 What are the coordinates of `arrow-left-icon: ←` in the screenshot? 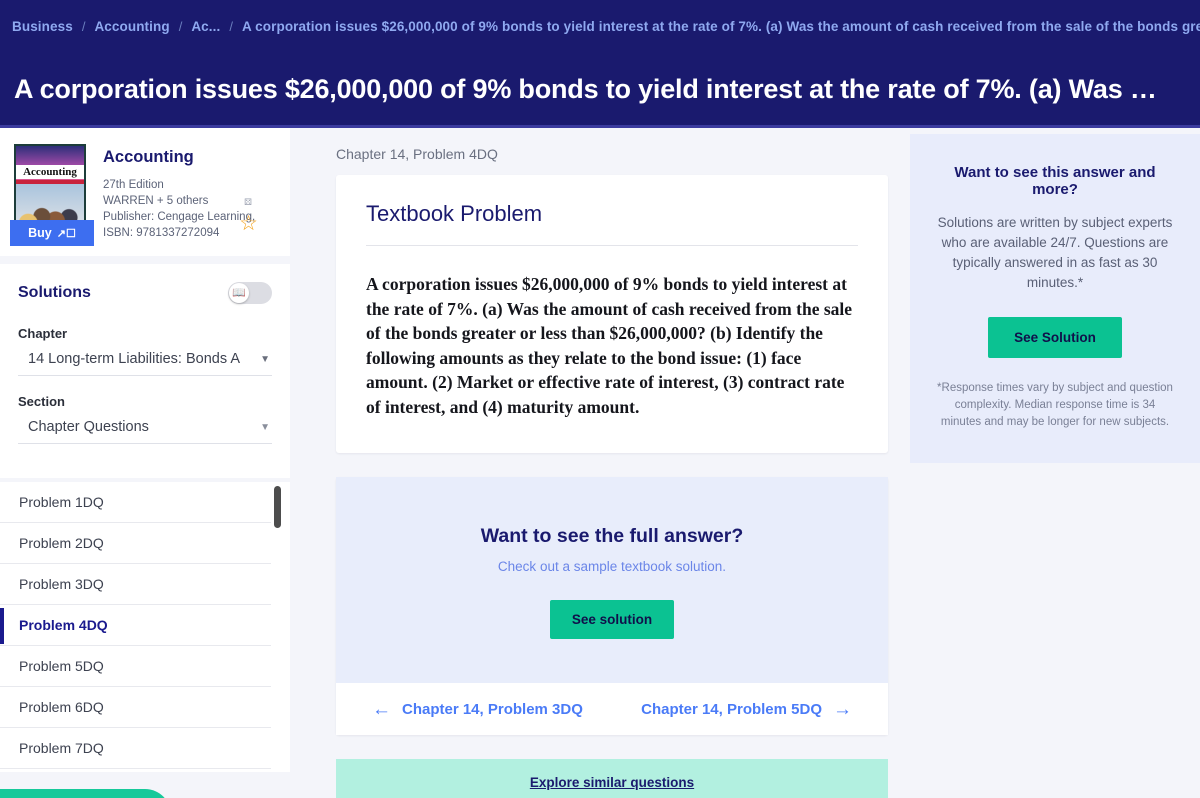 It's located at (381, 709).